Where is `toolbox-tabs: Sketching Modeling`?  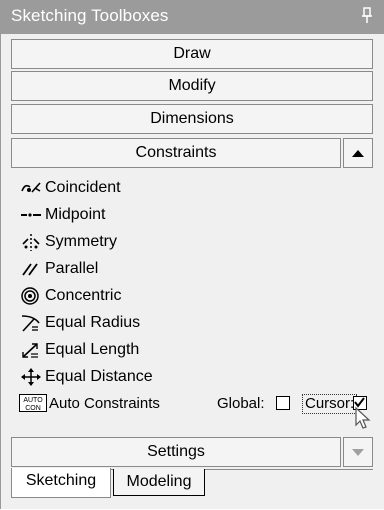
toolbox-tabs: Sketching Modeling is located at coordinates (192, 489).